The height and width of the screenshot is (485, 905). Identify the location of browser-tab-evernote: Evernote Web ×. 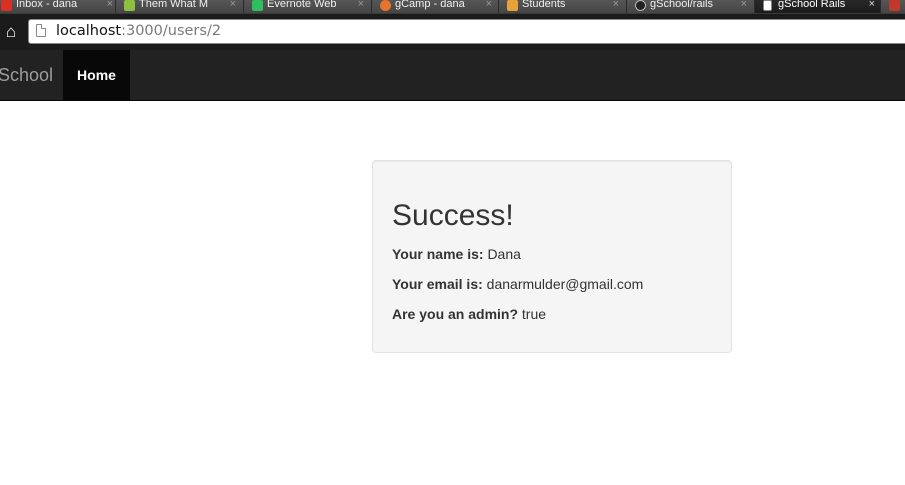
(308, 6).